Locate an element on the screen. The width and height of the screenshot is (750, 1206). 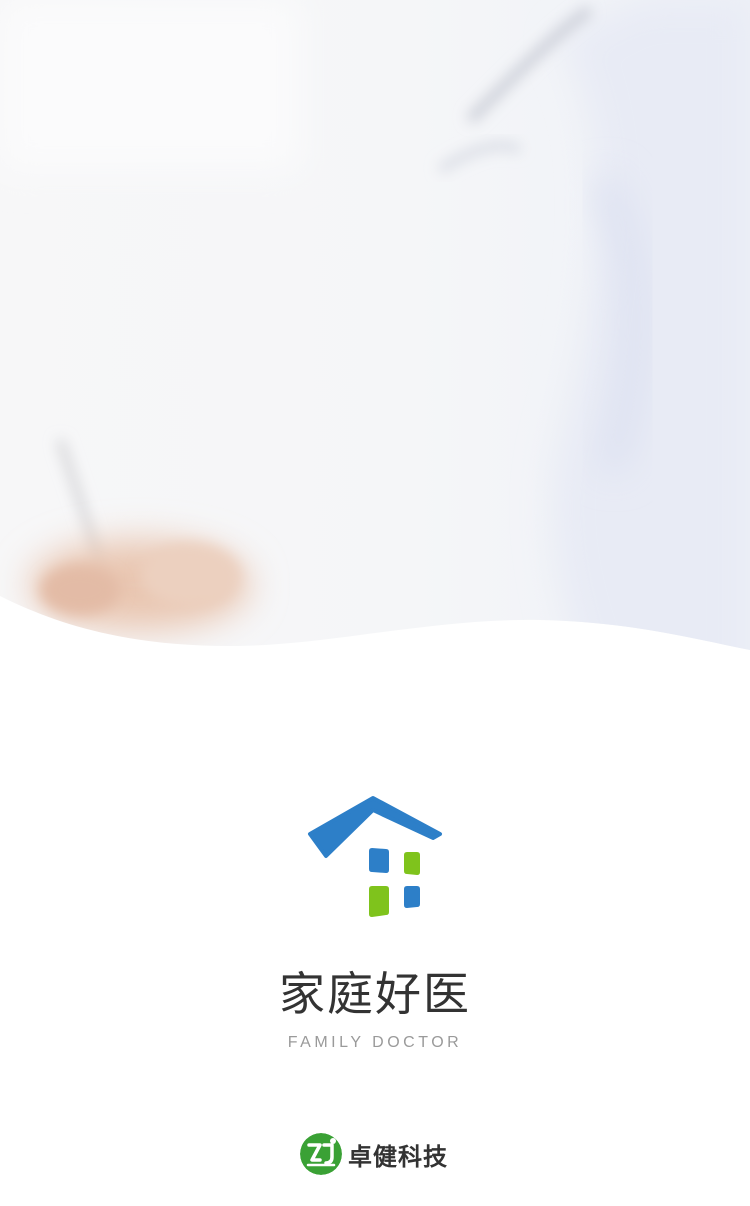
company-logo-icon is located at coordinates (321, 1154).